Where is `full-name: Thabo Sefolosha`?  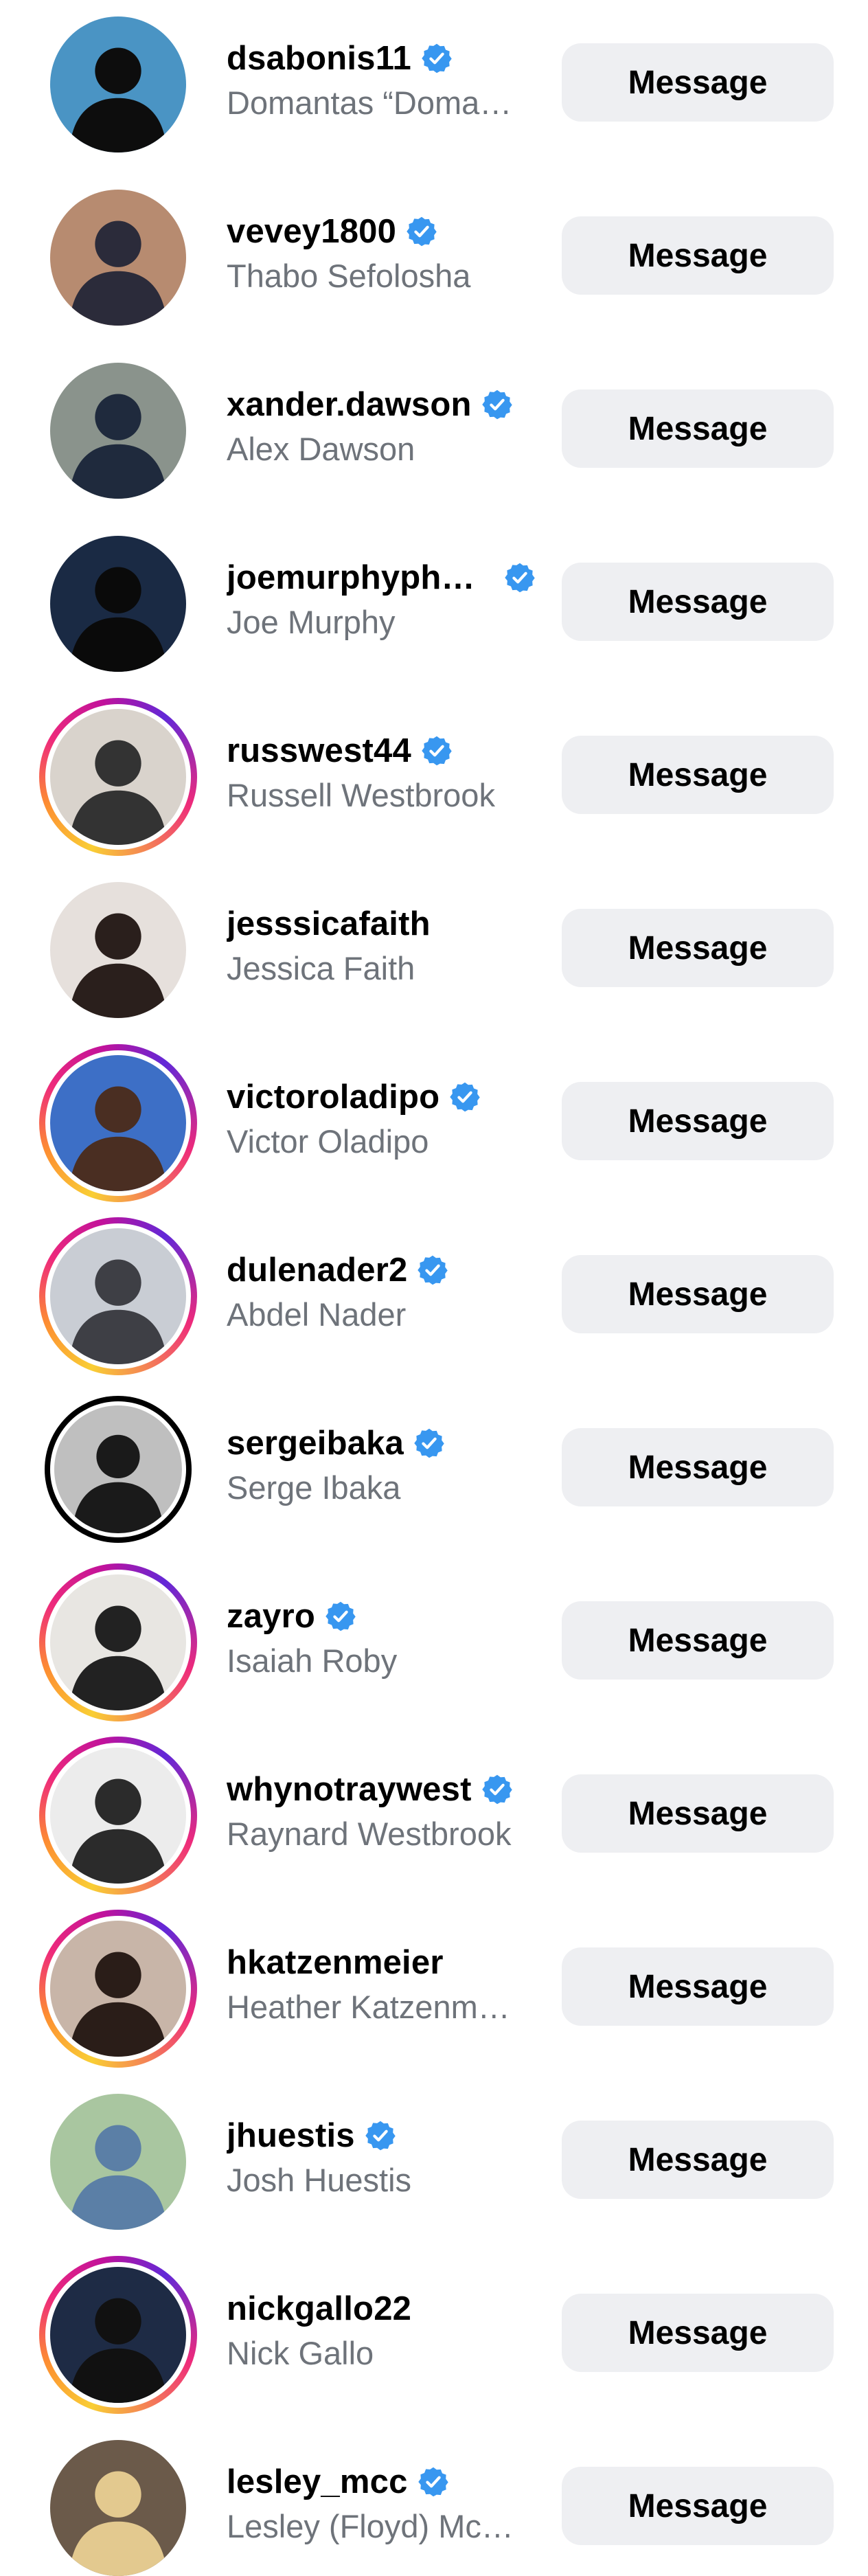 full-name: Thabo Sefolosha is located at coordinates (349, 276).